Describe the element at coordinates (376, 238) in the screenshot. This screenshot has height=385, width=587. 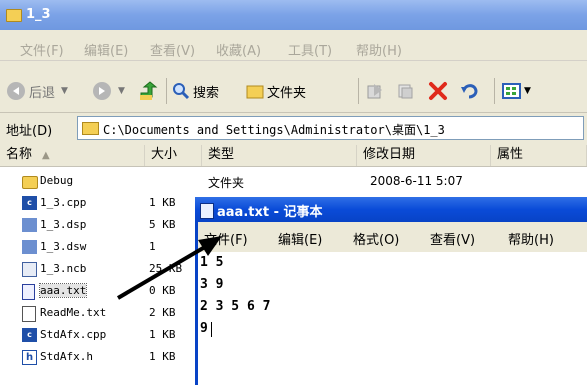
I see `notepad-menu-format: 格式(O)` at that location.